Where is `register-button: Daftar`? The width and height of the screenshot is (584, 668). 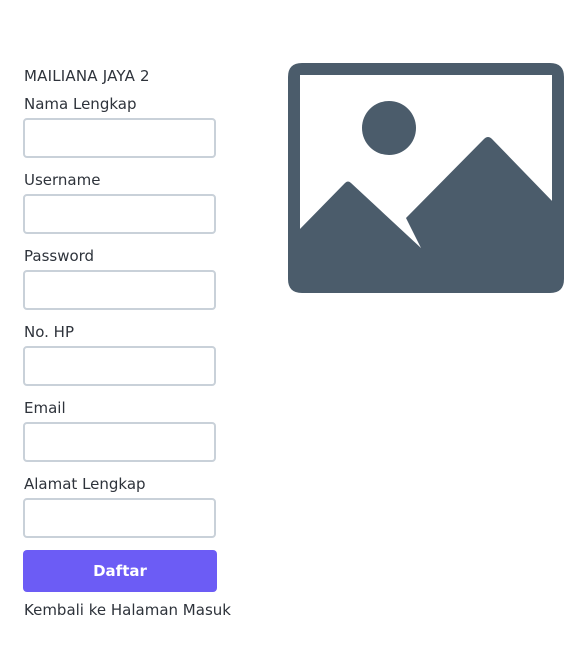
register-button: Daftar is located at coordinates (120, 571).